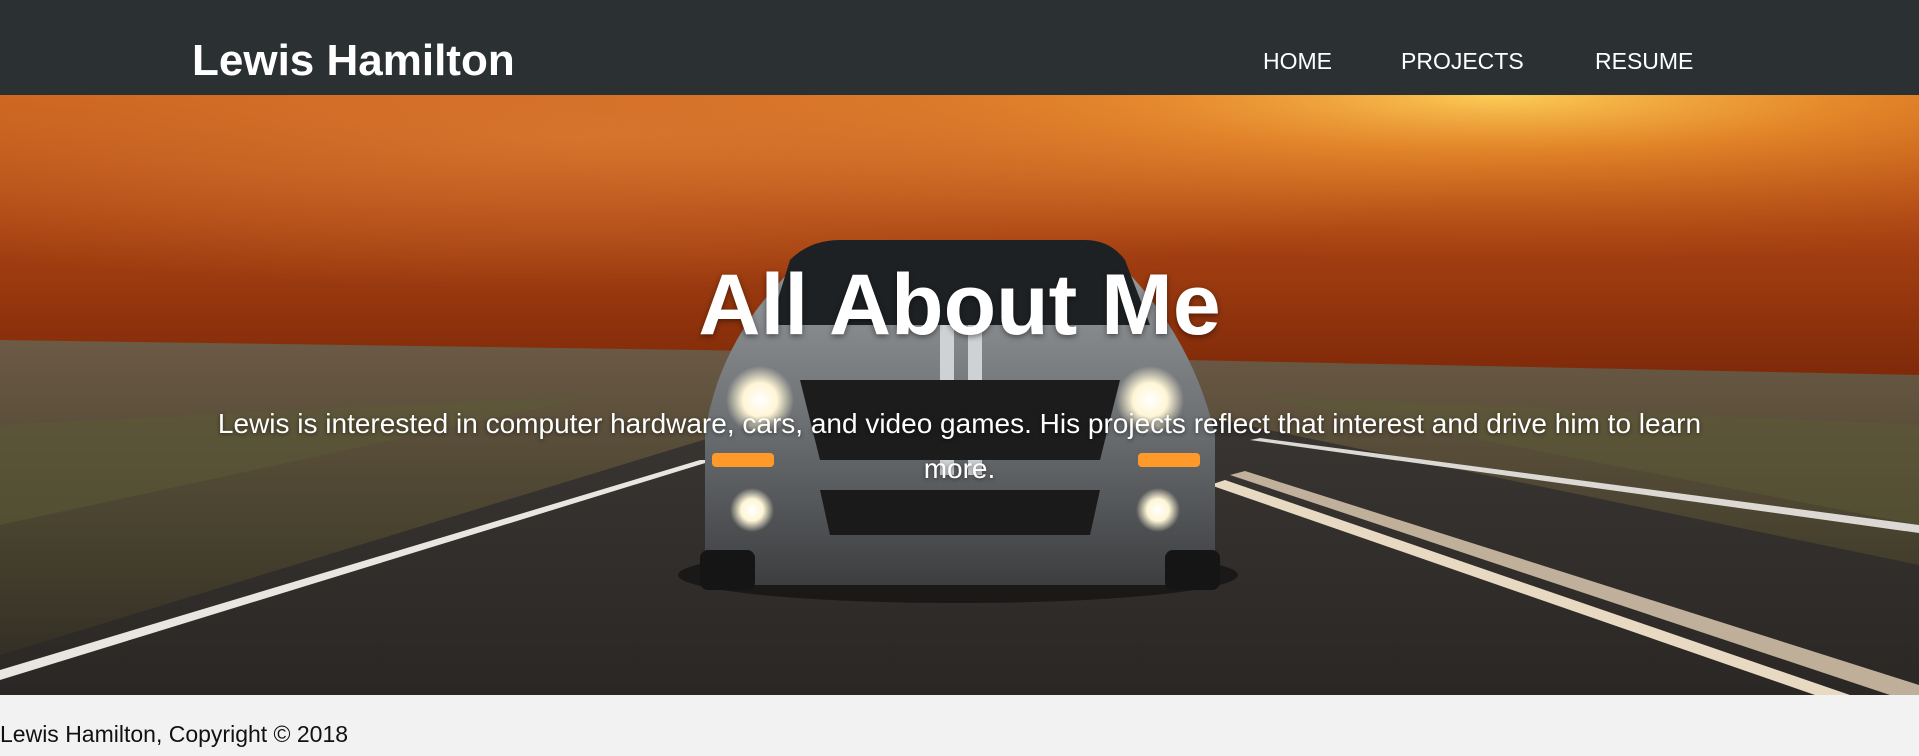 Image resolution: width=1919 pixels, height=756 pixels. I want to click on nav-projects-link: PROJECTS, so click(1462, 61).